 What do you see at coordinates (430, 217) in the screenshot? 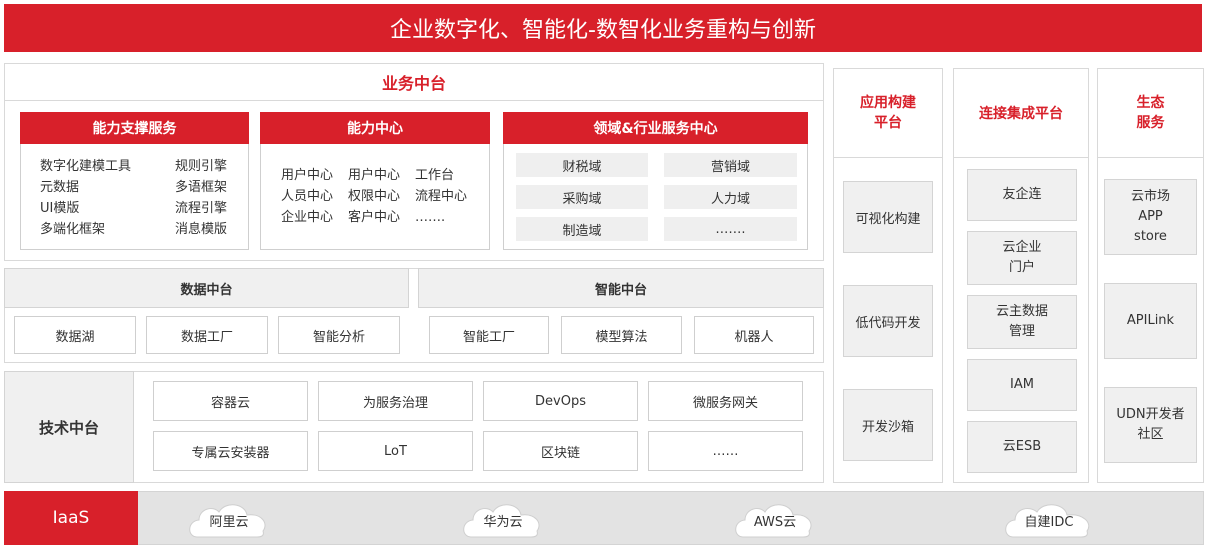
I see `list-item: …….` at bounding box center [430, 217].